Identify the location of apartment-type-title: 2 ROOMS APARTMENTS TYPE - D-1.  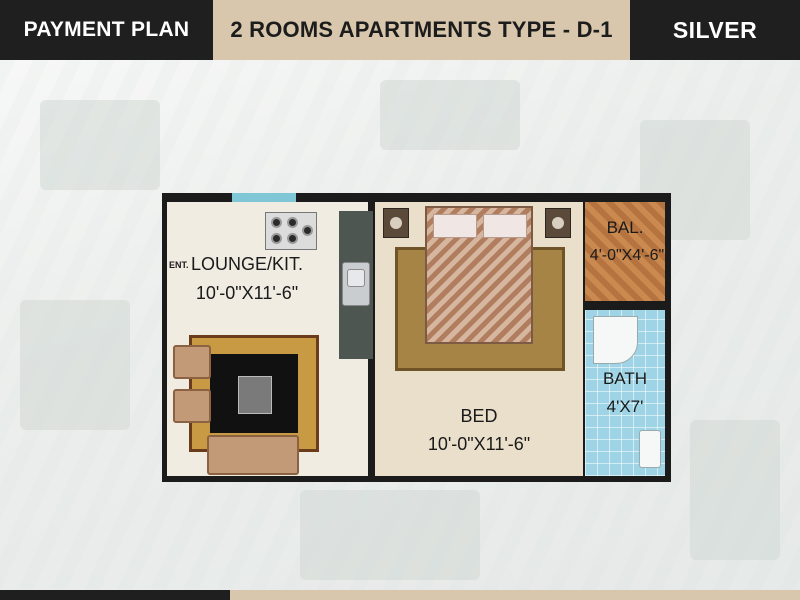
(421, 30).